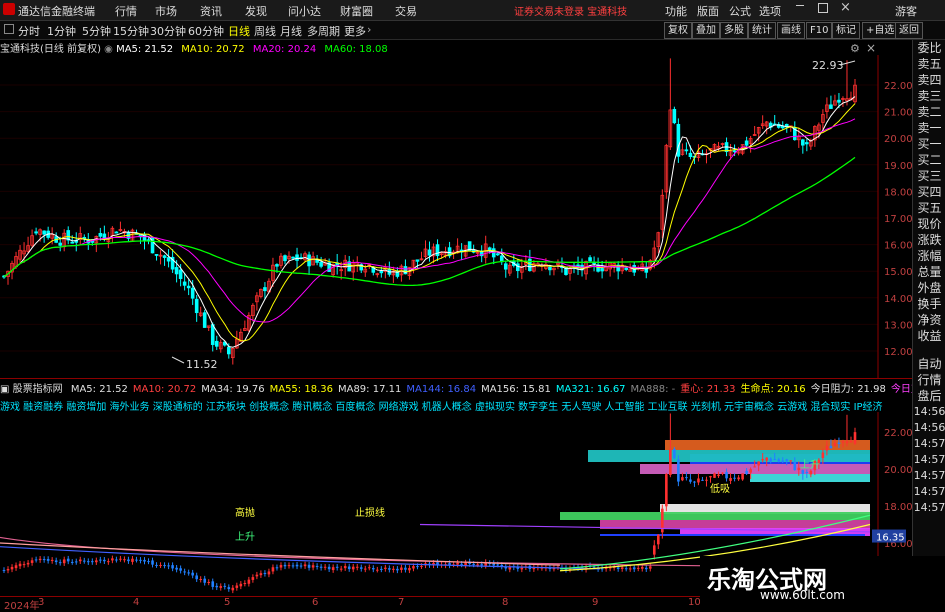 The height and width of the screenshot is (612, 945). I want to click on period-tick: 分时, so click(29, 31).